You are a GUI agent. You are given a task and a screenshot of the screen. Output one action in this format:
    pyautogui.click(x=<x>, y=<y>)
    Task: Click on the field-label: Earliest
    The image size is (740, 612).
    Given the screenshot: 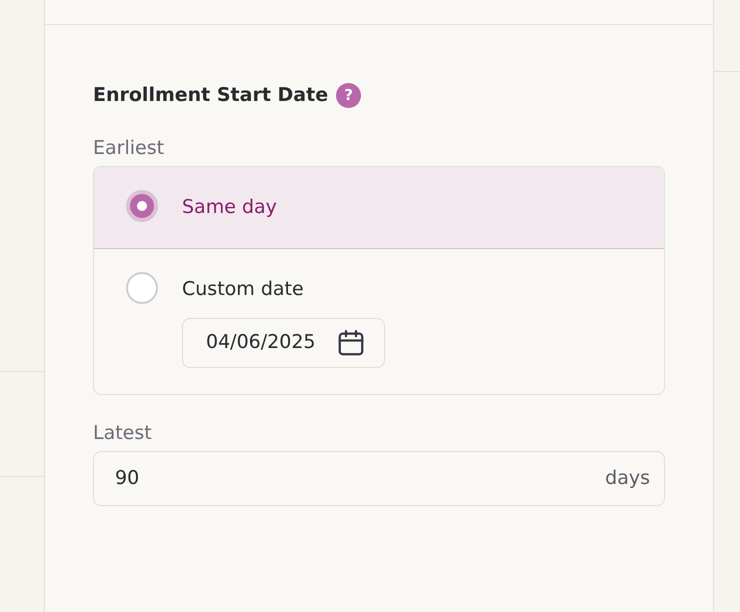 What is the action you would take?
    pyautogui.click(x=129, y=148)
    